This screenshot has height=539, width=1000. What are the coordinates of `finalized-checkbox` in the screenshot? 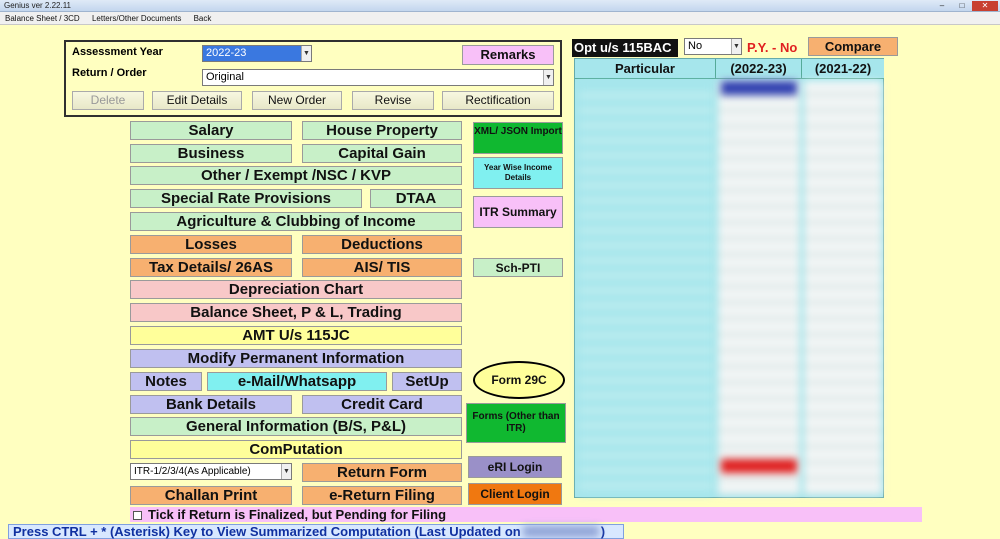 It's located at (137, 515).